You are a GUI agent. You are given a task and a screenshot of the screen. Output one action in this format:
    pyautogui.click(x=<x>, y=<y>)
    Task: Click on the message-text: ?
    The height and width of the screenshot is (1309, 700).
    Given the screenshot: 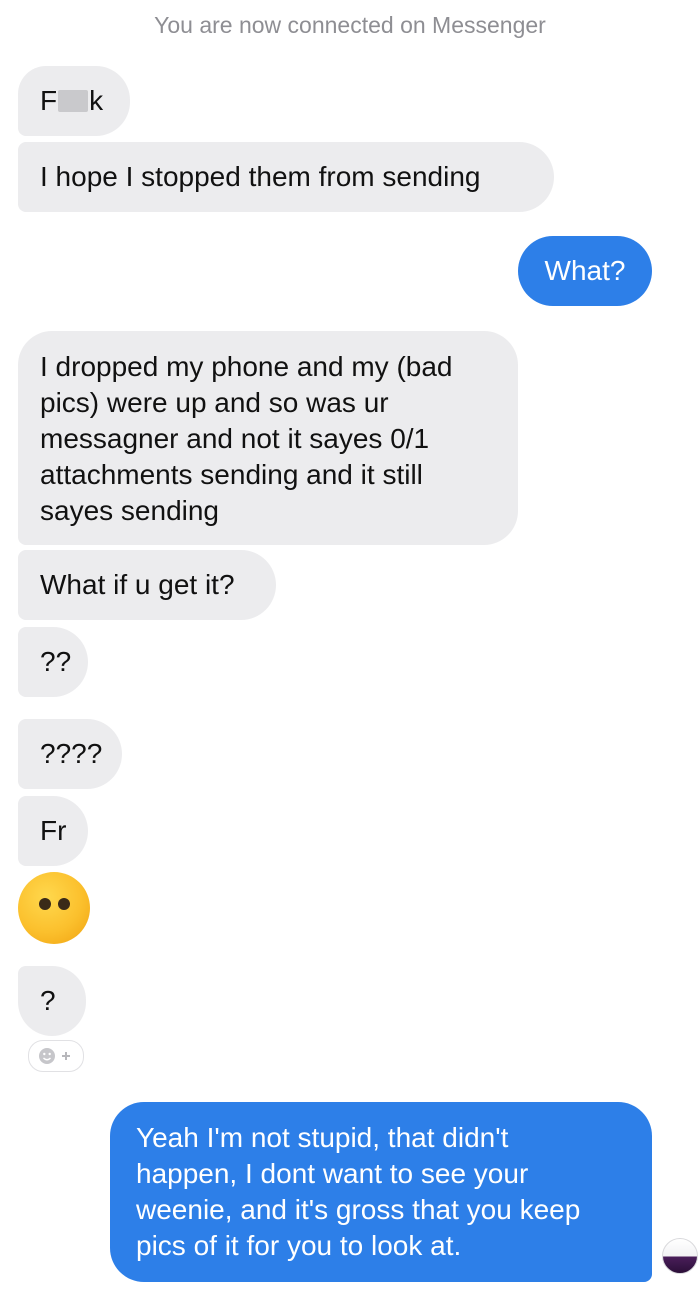 What is the action you would take?
    pyautogui.click(x=48, y=1000)
    